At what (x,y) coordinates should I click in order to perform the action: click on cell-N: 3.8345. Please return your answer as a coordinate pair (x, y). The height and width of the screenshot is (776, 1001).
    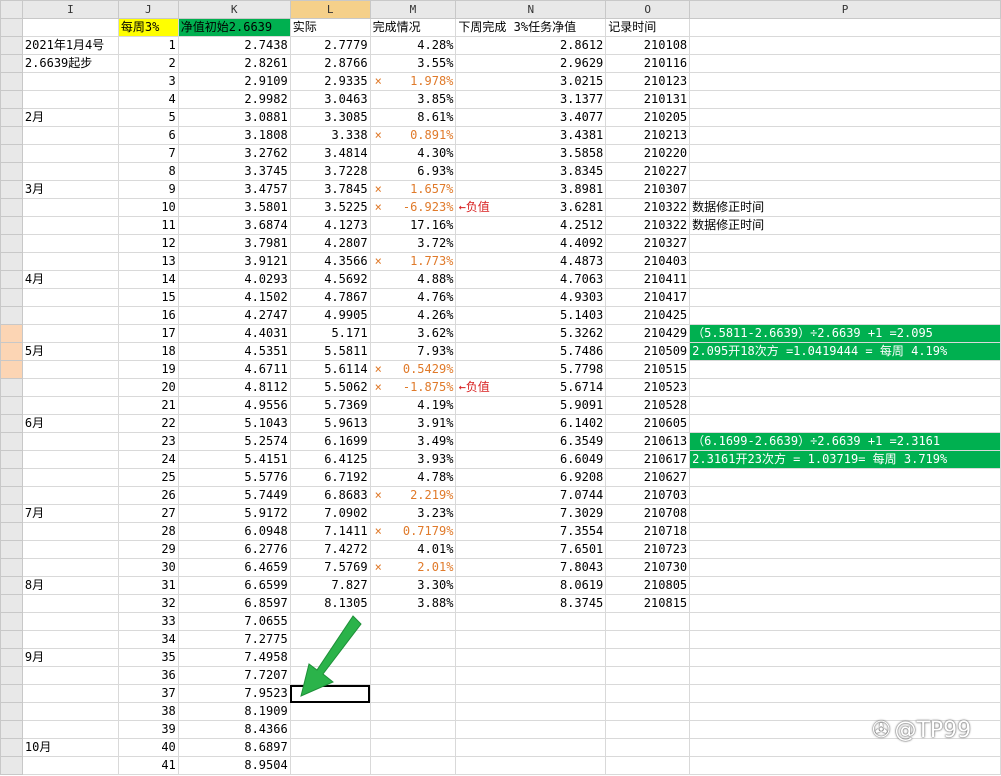
    Looking at the image, I should click on (531, 171).